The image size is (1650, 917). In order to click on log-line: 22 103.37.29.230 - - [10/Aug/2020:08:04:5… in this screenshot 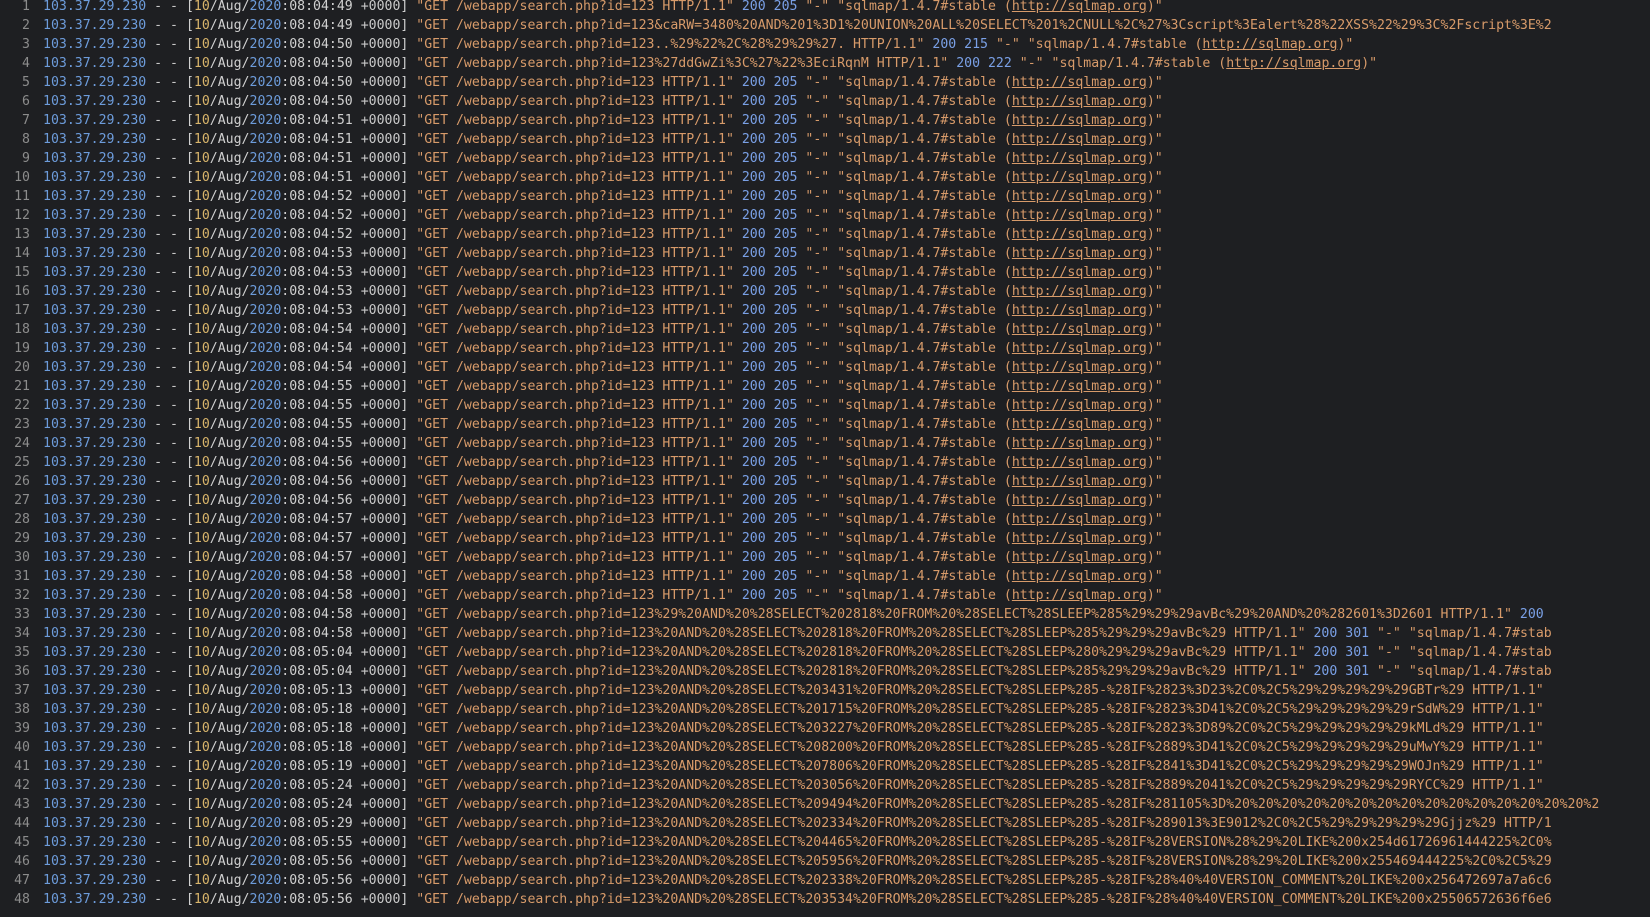, I will do `click(825, 405)`.